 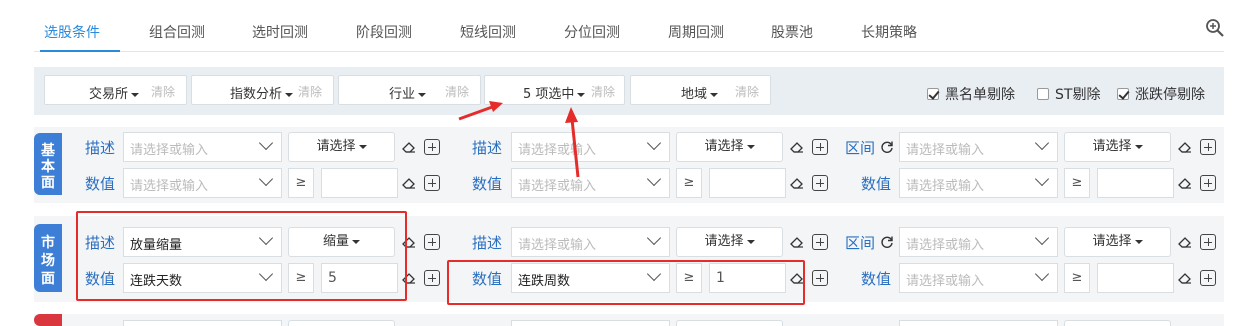 I want to click on tab-quantile-backtest: 分位回测, so click(x=592, y=32).